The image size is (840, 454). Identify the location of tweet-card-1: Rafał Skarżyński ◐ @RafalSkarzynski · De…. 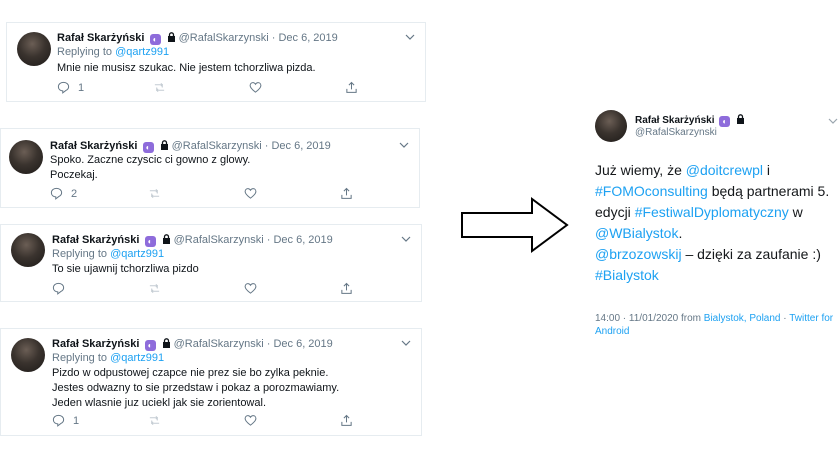
(216, 62).